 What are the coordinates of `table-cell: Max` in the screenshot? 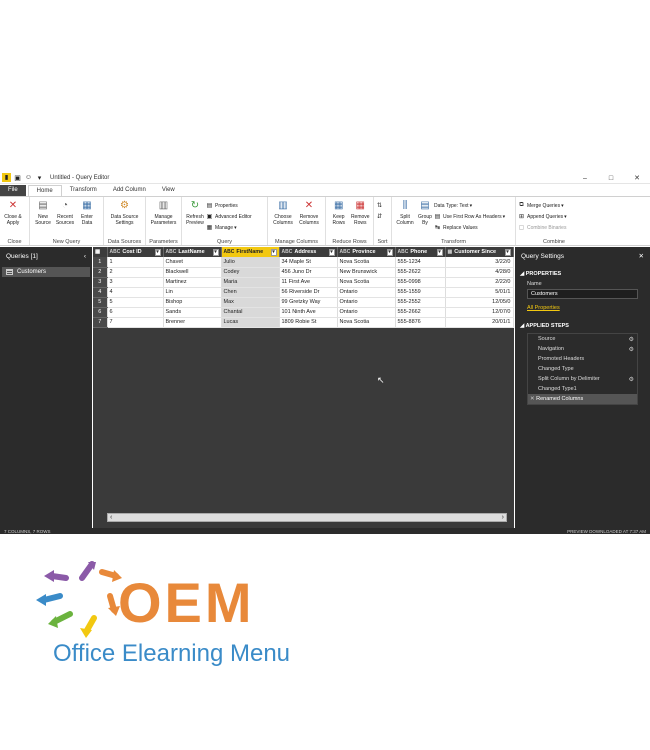 It's located at (250, 302).